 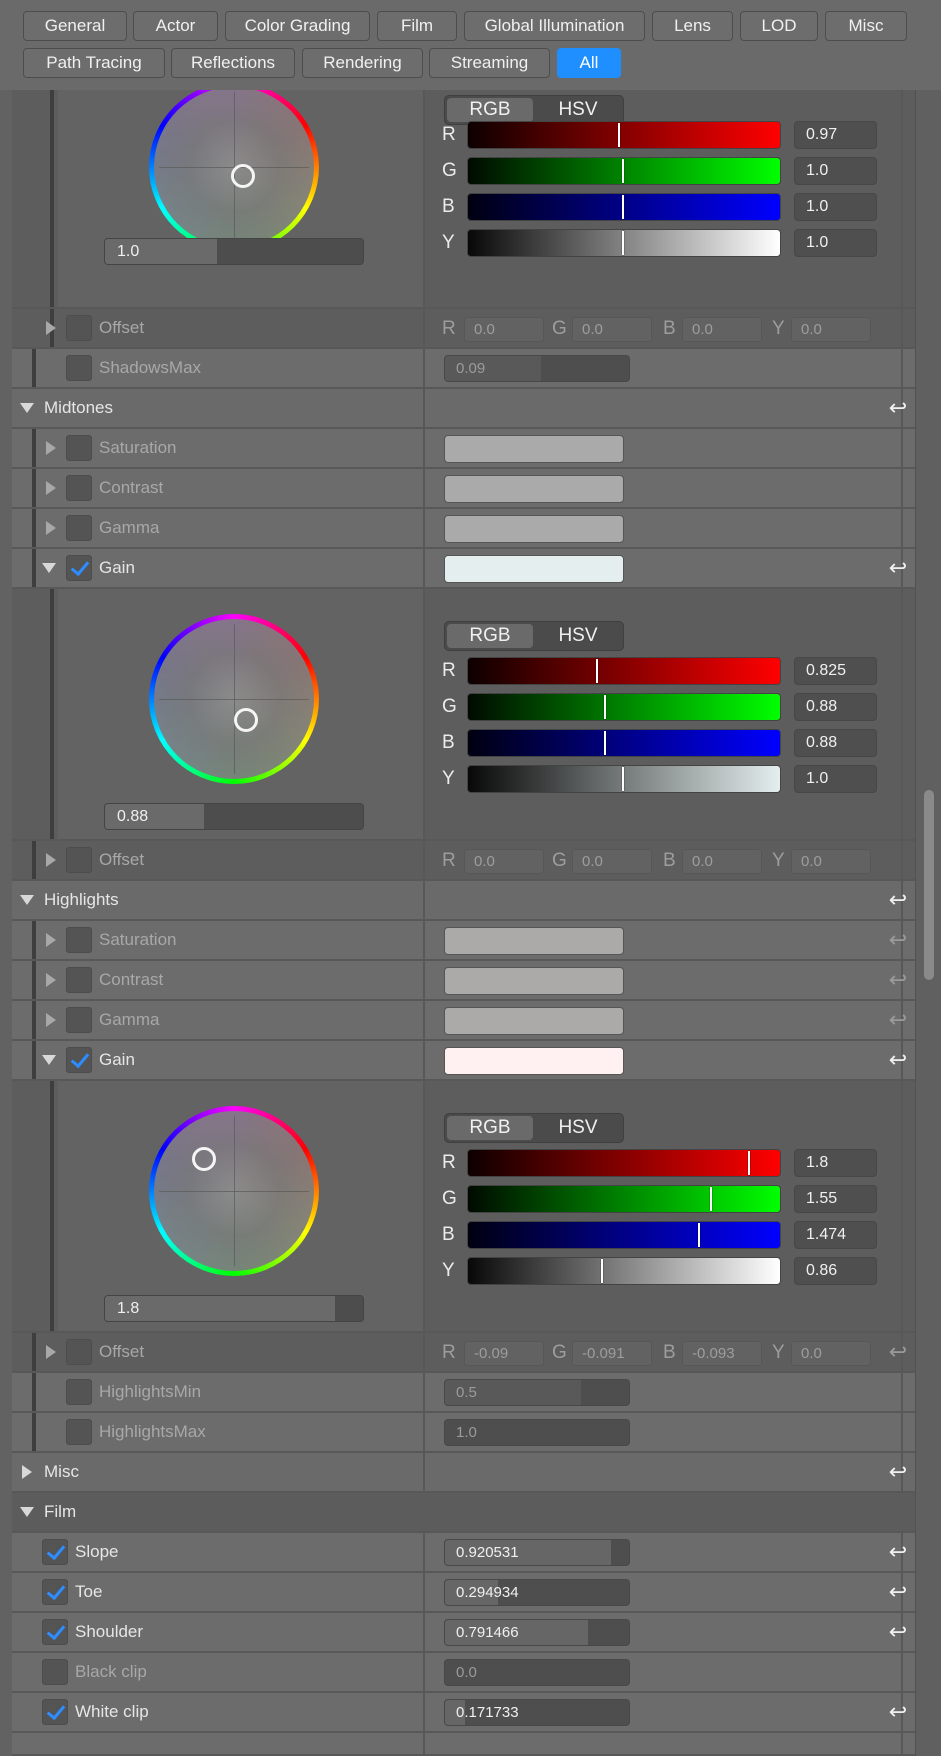 I want to click on channel-g-value: 0.88, so click(x=835, y=707).